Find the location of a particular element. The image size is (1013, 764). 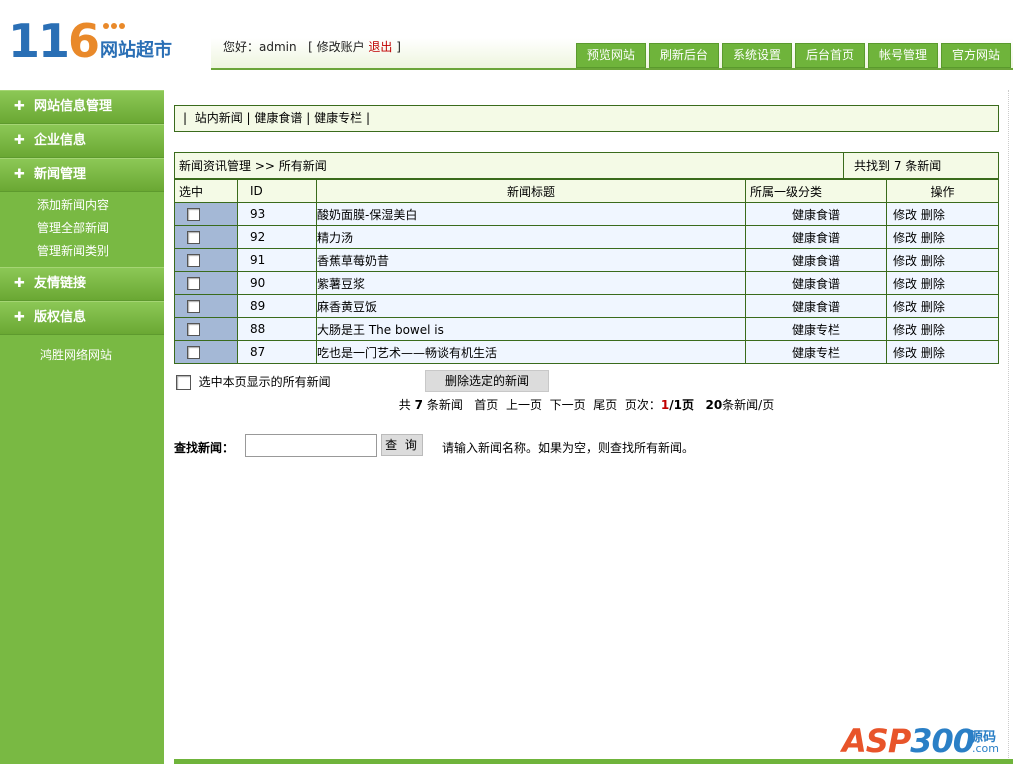

pagination: 共 7 条新闻 首页 上一页 下一页 尾页 页次：1/1页 20条新闻/页 is located at coordinates (586, 405).